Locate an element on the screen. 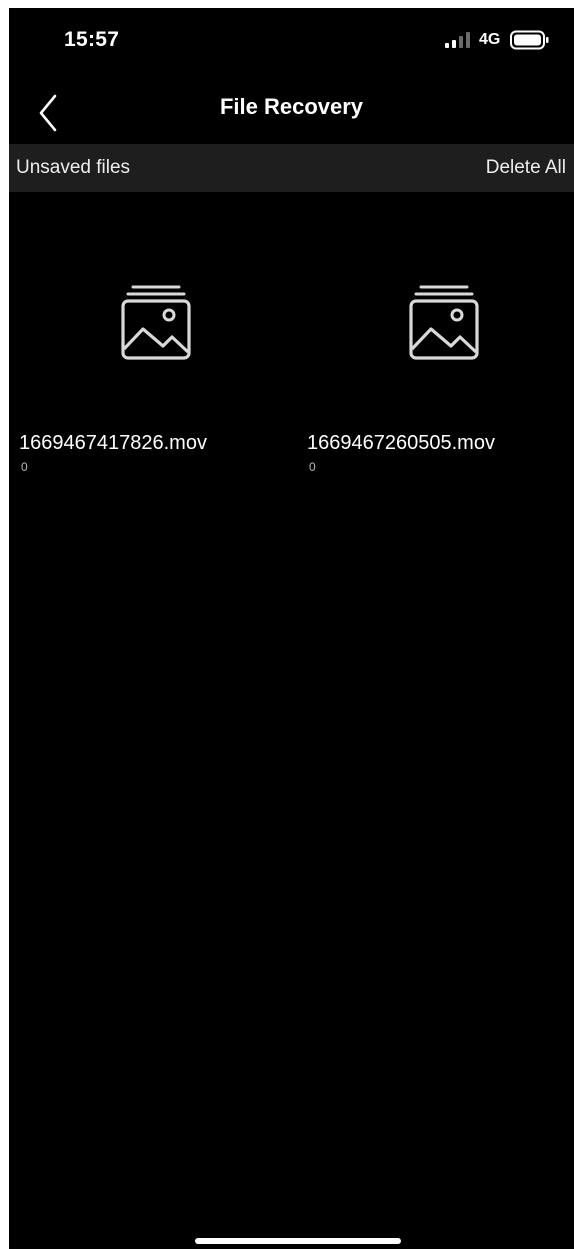  home-indicator is located at coordinates (298, 1241).